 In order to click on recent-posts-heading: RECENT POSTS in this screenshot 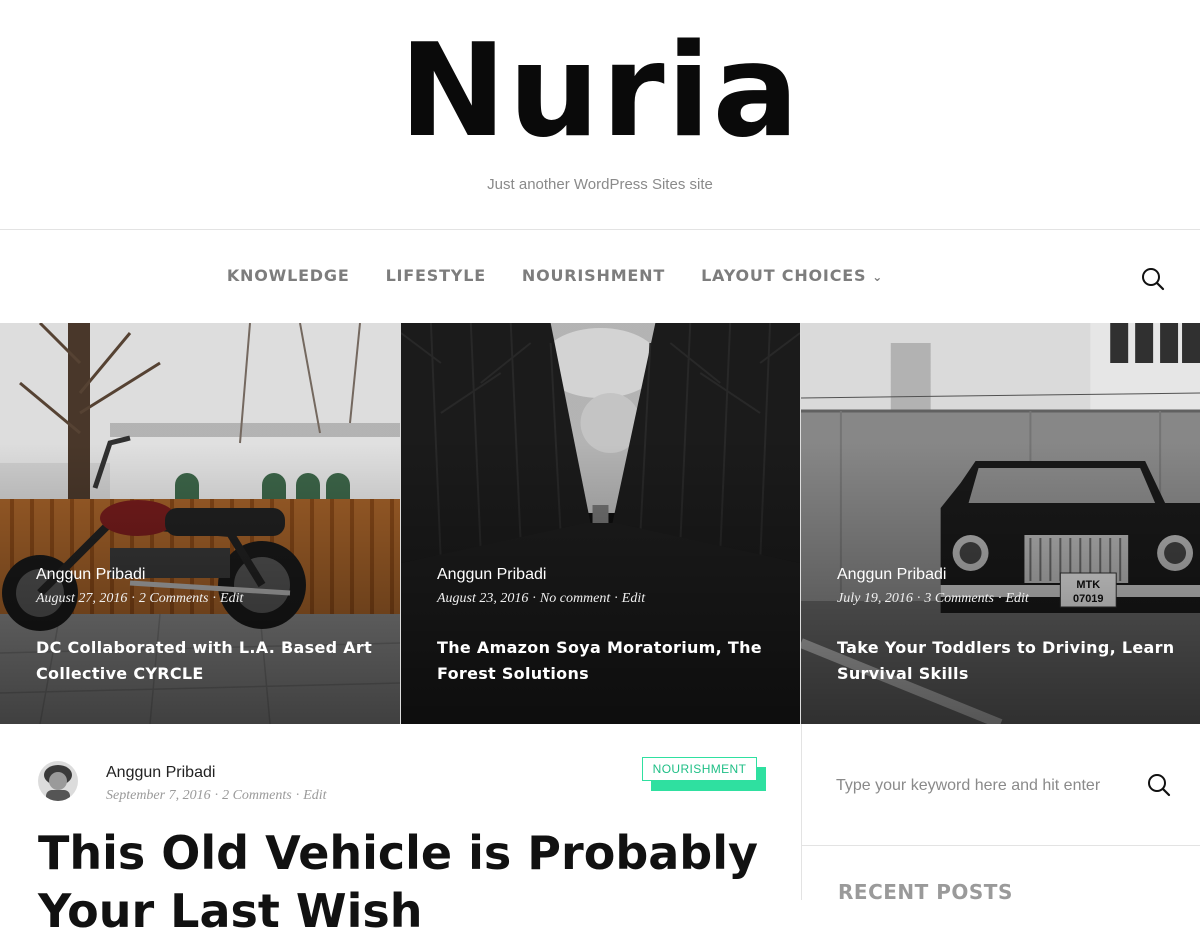, I will do `click(925, 892)`.